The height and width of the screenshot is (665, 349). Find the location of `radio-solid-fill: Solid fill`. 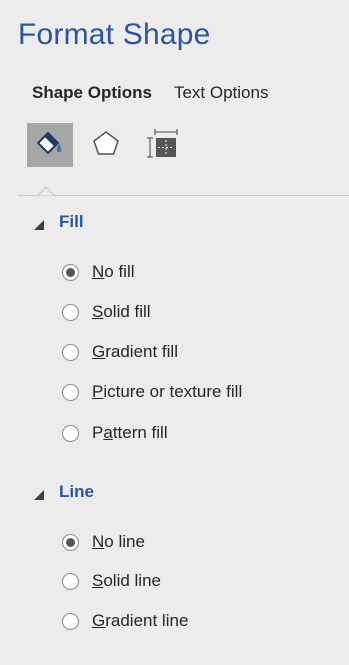

radio-solid-fill: Solid fill is located at coordinates (106, 312).